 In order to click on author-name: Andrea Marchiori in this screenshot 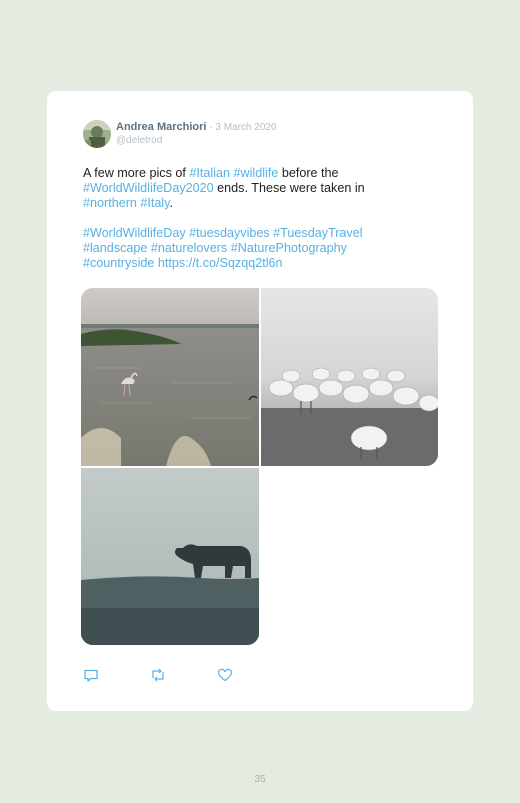, I will do `click(161, 127)`.